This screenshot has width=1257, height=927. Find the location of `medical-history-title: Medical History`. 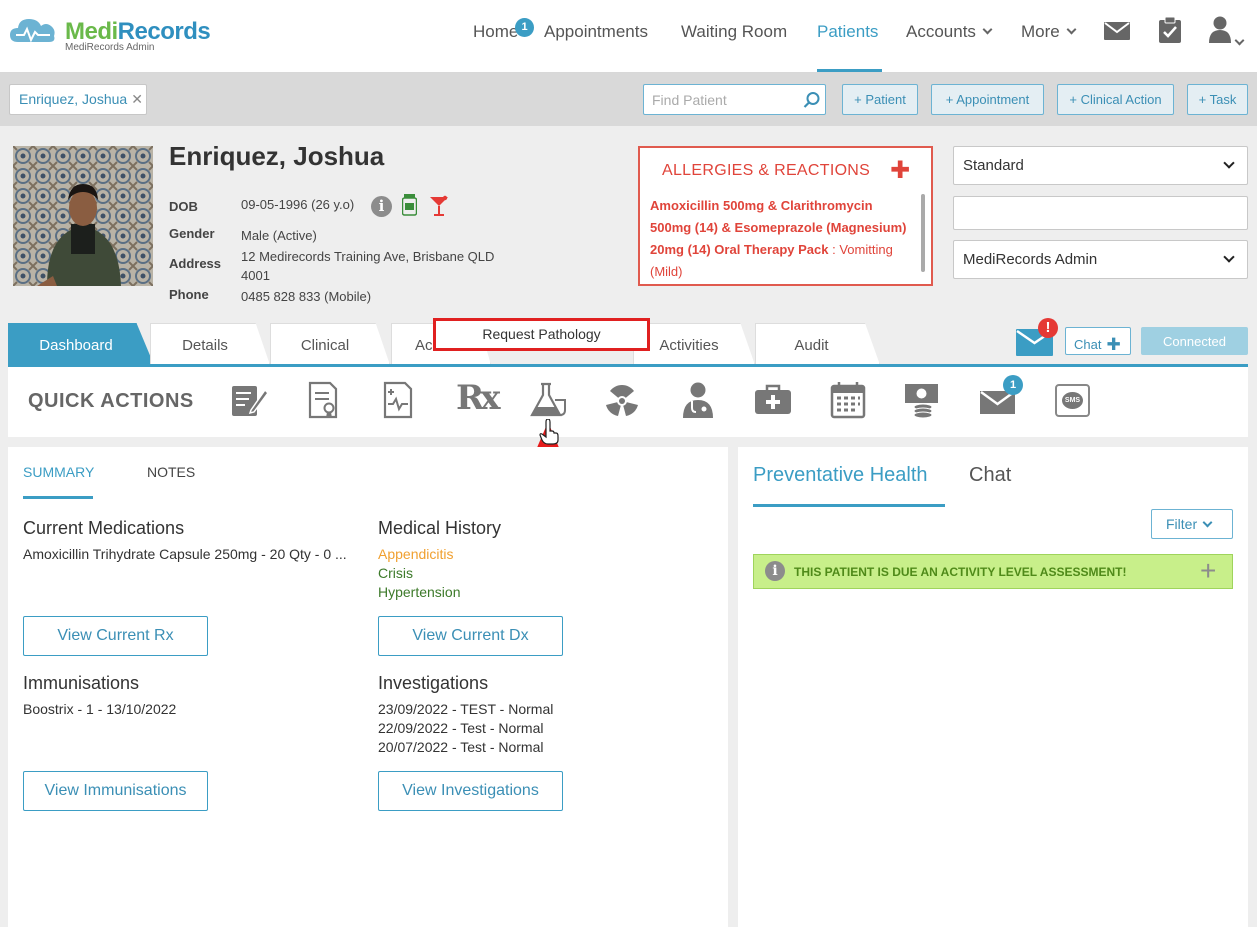

medical-history-title: Medical History is located at coordinates (440, 528).